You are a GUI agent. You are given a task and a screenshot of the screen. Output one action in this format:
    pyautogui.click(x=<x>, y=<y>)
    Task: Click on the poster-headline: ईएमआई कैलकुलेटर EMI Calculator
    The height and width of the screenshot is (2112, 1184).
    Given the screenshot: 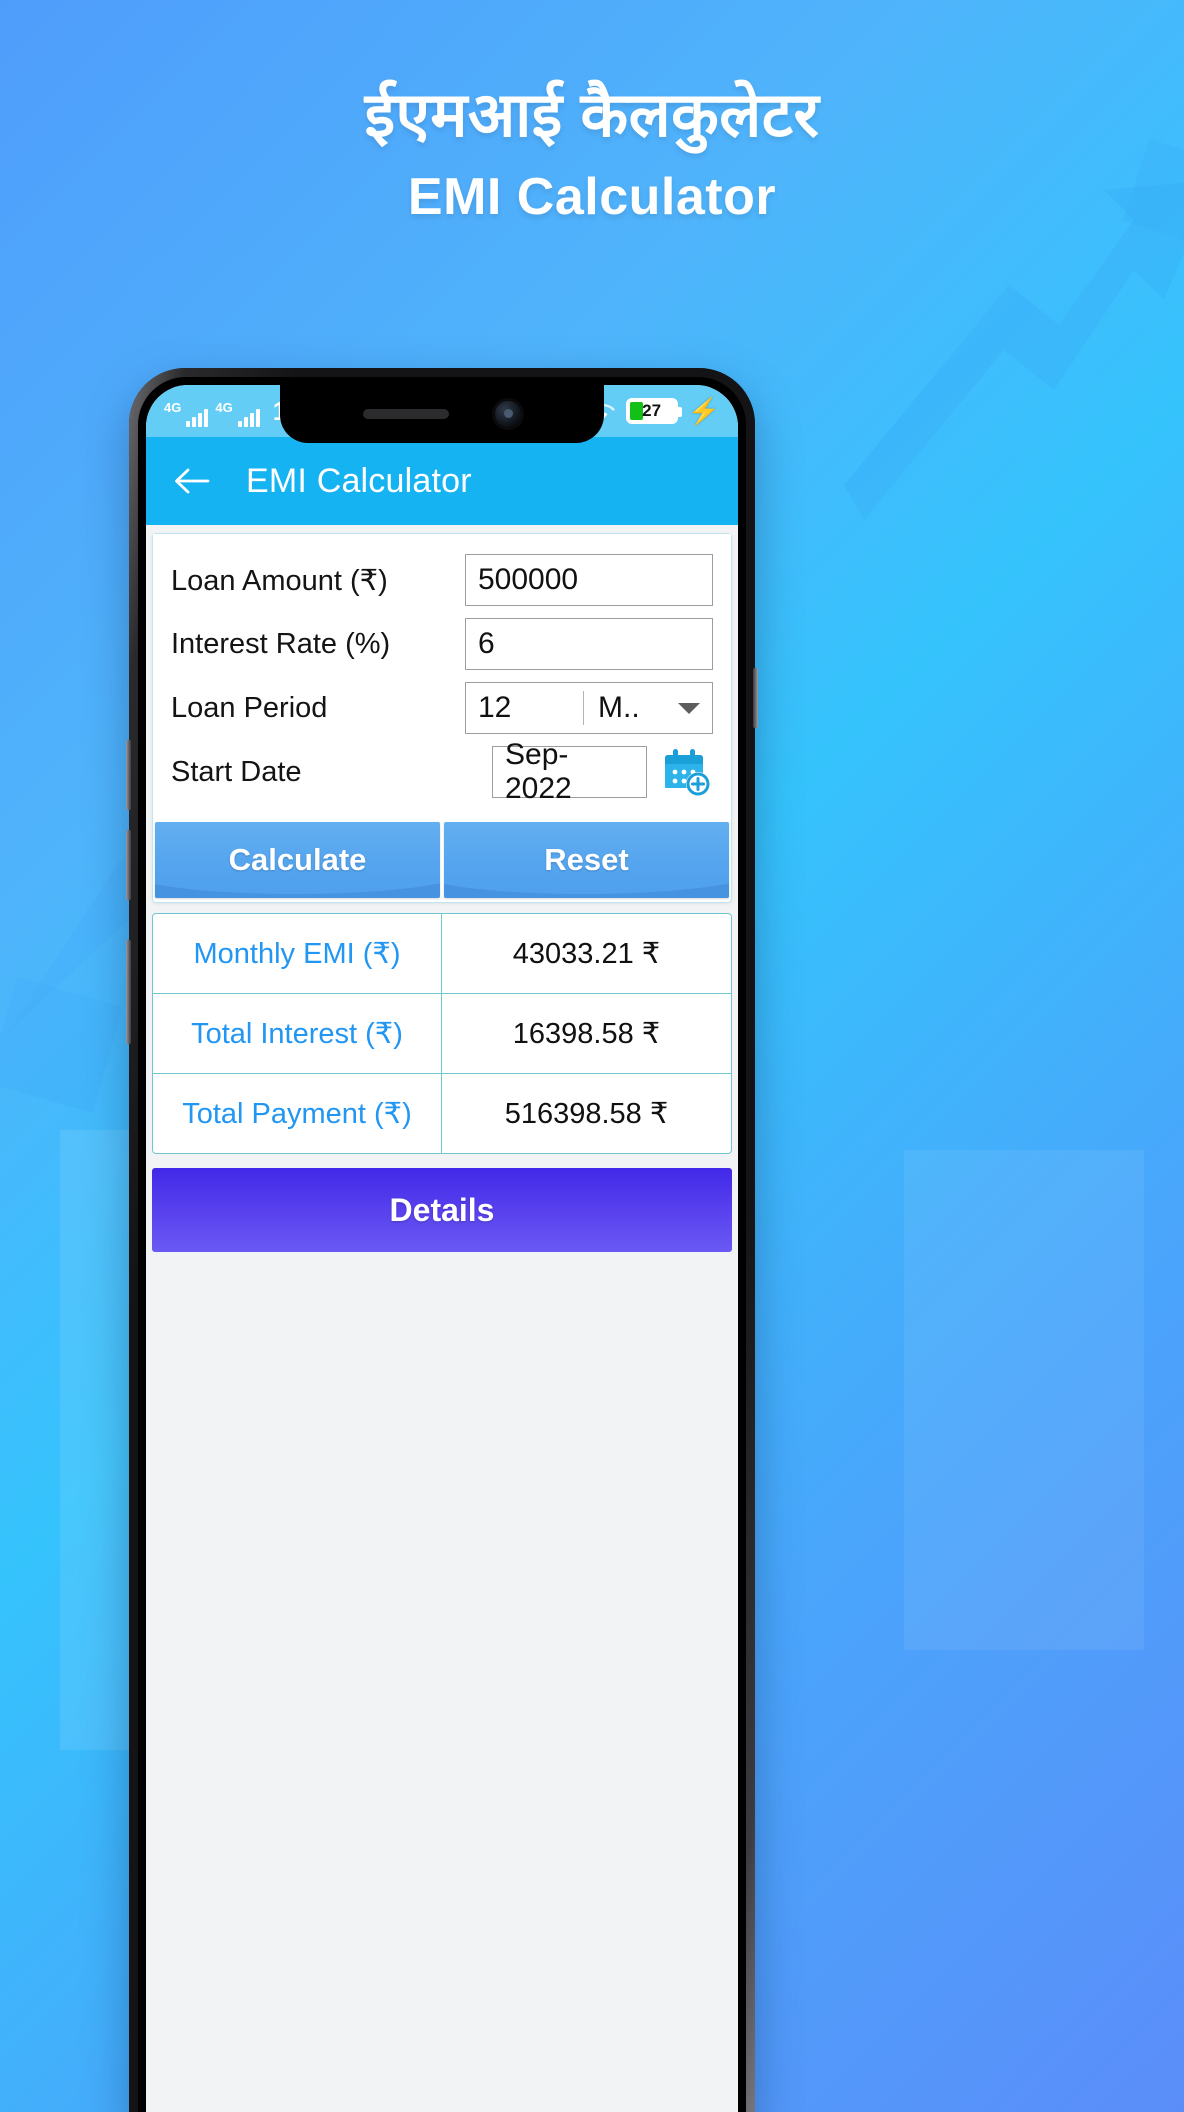 What is the action you would take?
    pyautogui.click(x=592, y=153)
    